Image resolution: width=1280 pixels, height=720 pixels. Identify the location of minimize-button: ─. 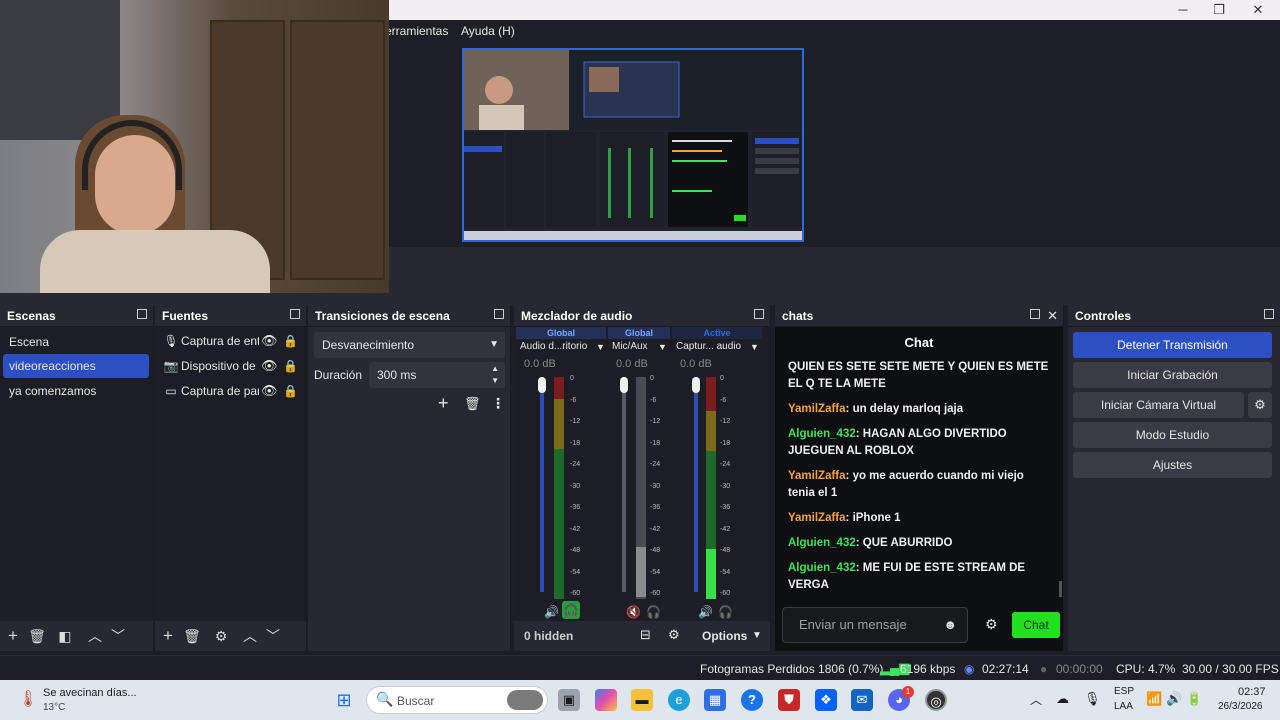
(1183, 10).